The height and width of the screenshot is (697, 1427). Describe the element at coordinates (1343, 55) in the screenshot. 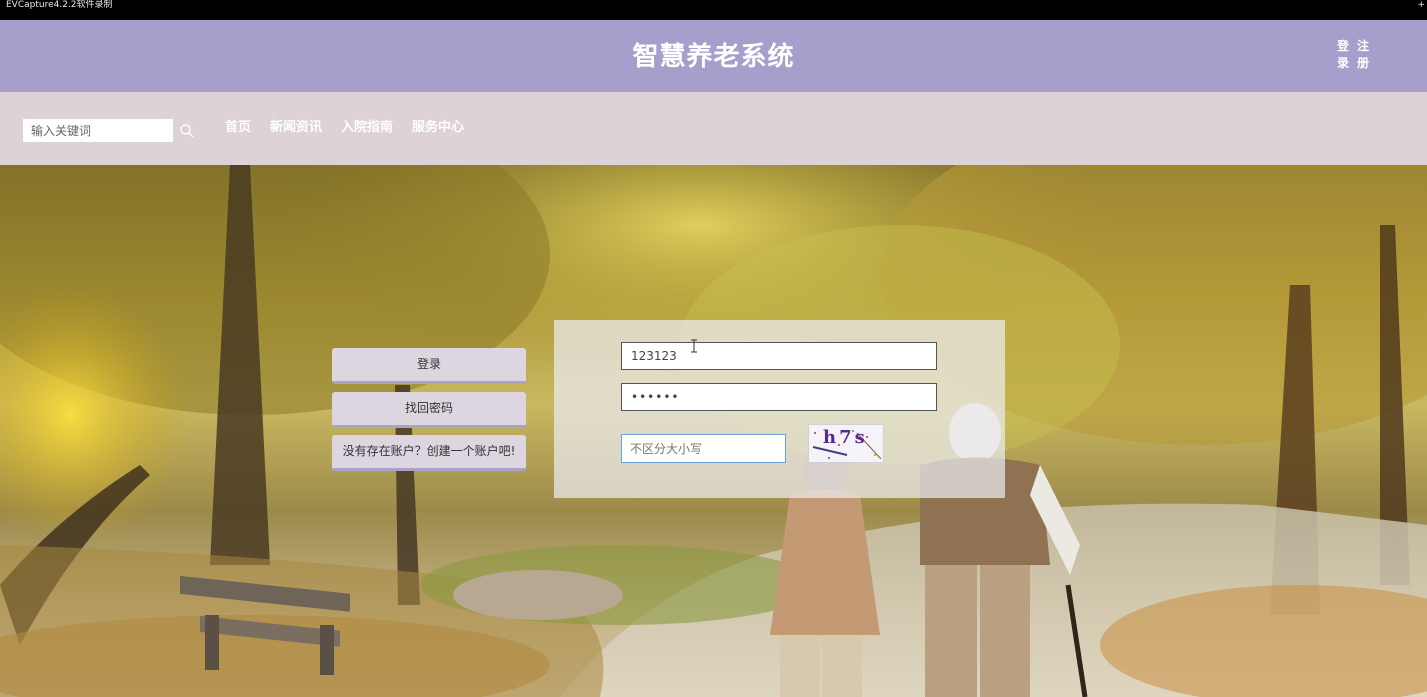

I see `header-login-link: 登录` at that location.